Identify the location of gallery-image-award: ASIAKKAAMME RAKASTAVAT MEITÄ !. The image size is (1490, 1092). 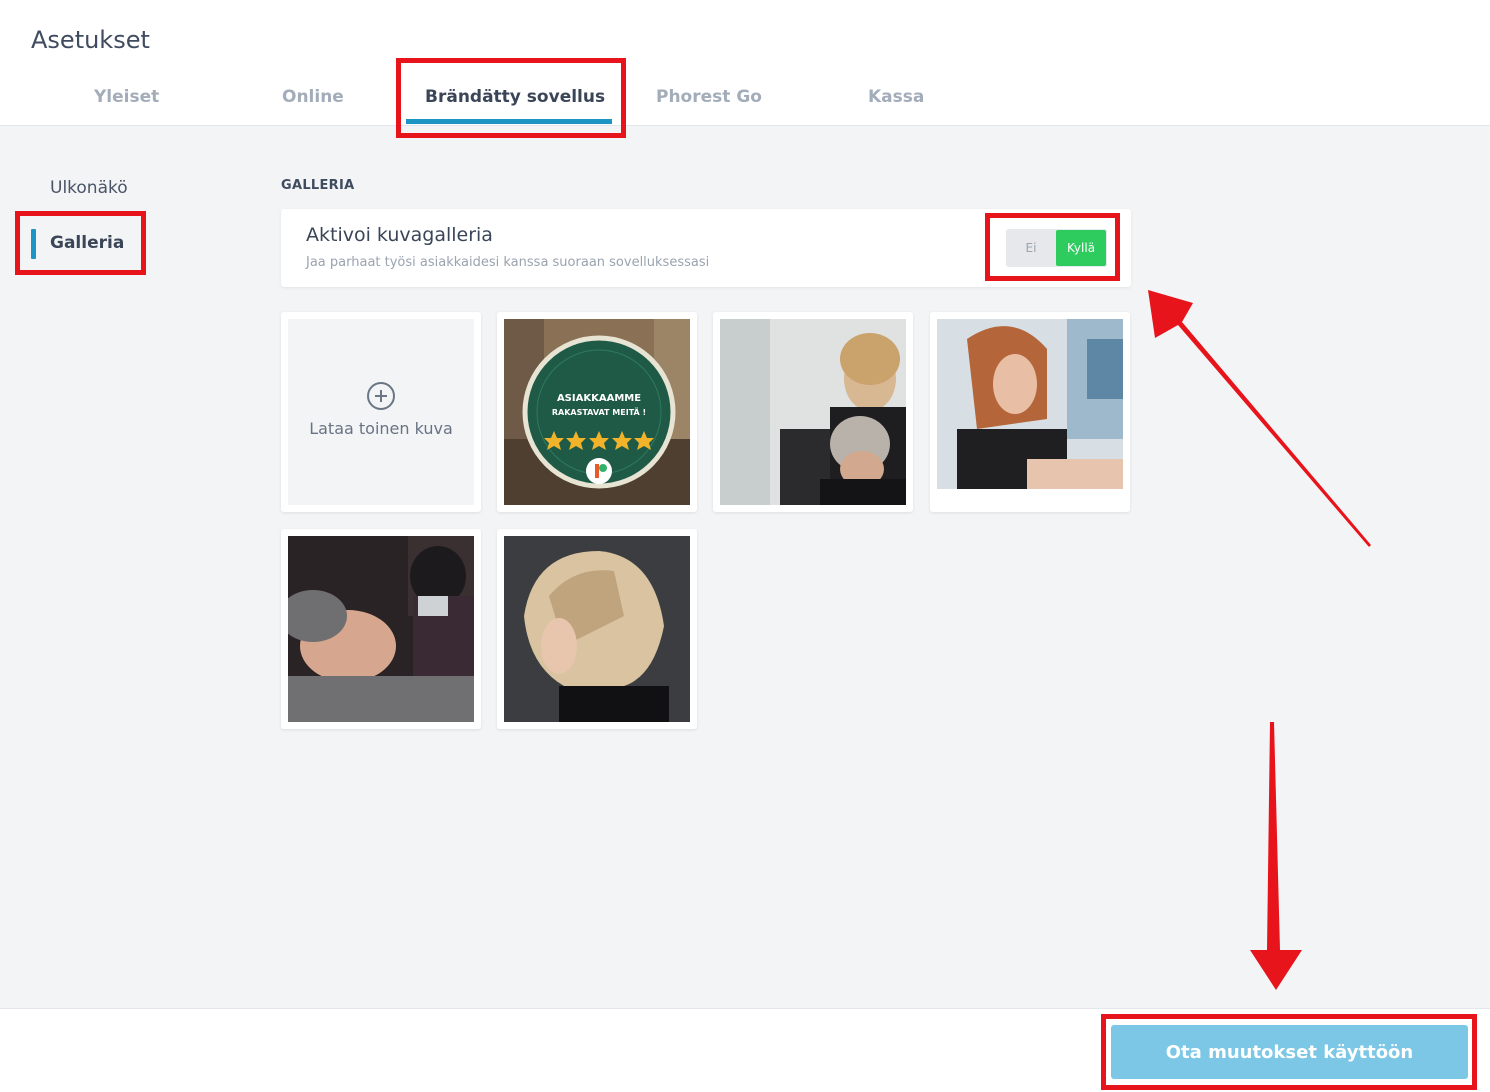
(597, 412).